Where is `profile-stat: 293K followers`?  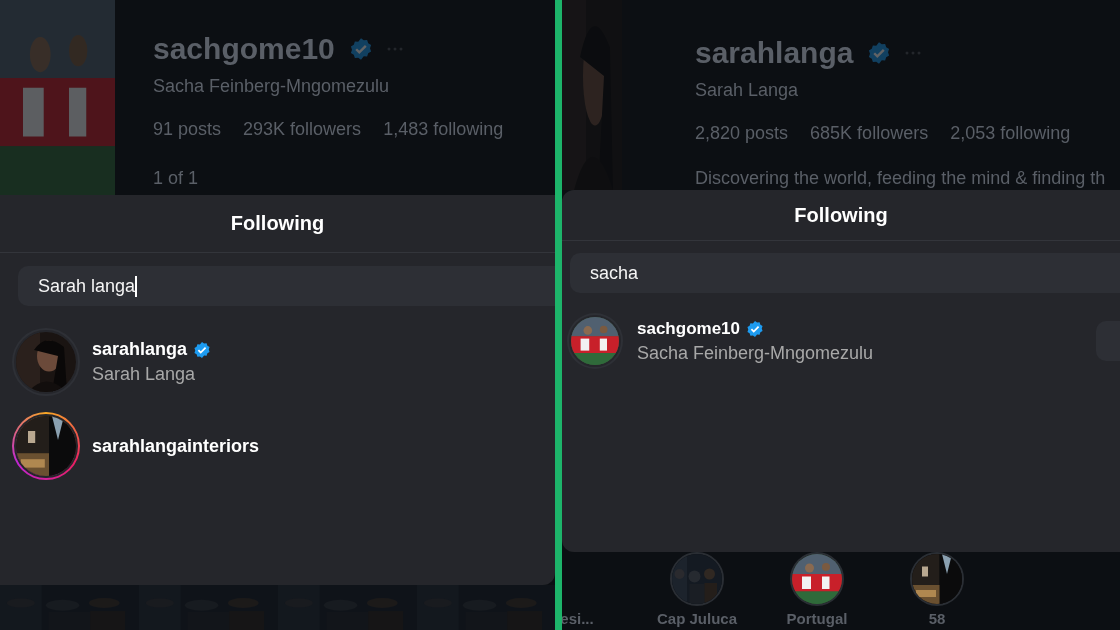
profile-stat: 293K followers is located at coordinates (302, 129).